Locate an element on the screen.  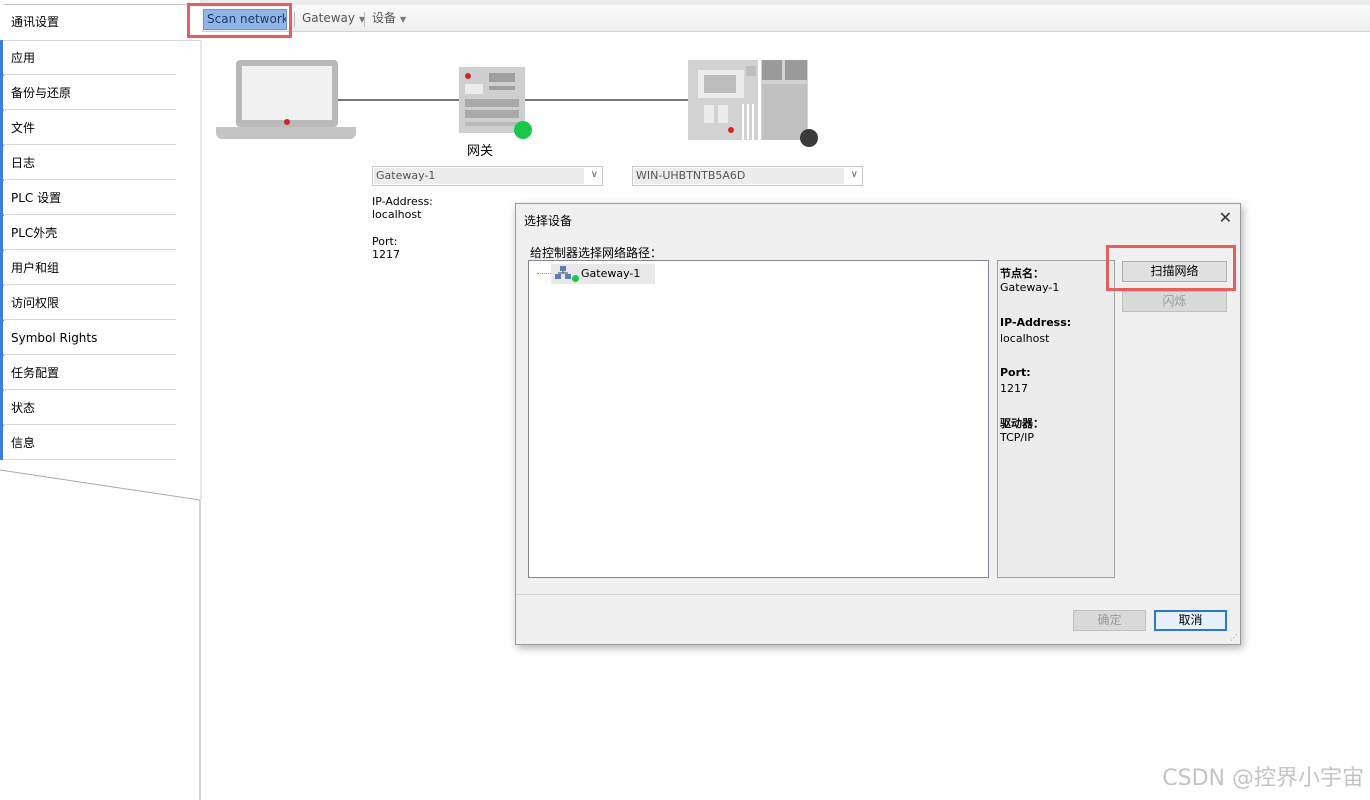
sidebar-item-application: 应用 is located at coordinates (89, 58).